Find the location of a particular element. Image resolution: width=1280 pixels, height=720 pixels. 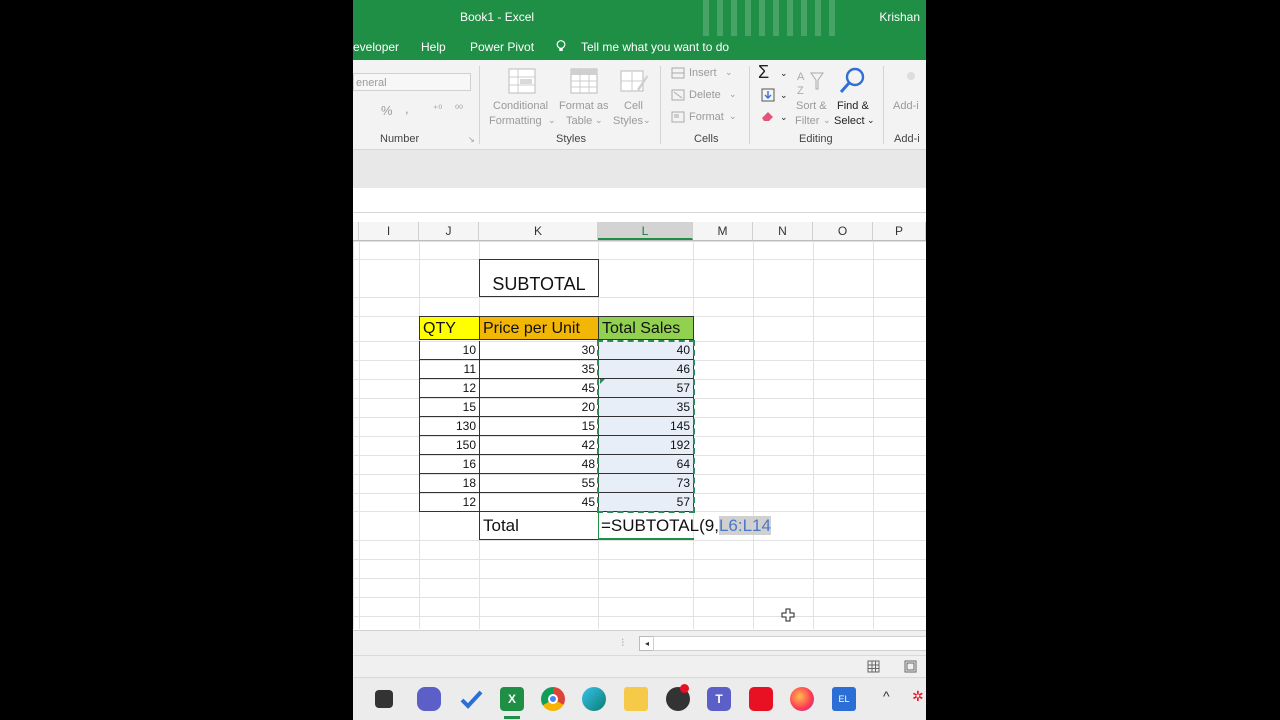

file-explorer-icon is located at coordinates (636, 699).